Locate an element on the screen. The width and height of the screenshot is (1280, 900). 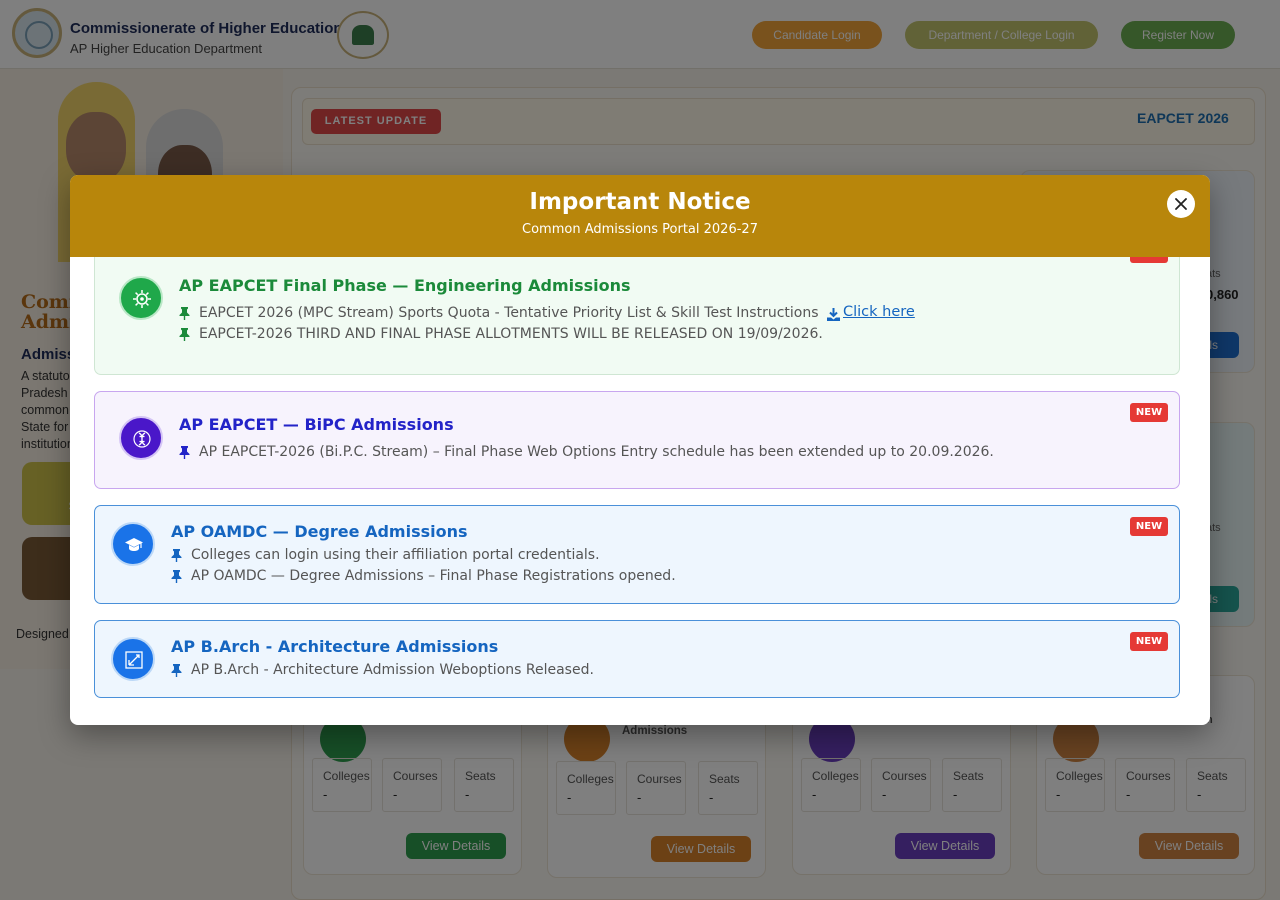
close-button is located at coordinates (1181, 204).